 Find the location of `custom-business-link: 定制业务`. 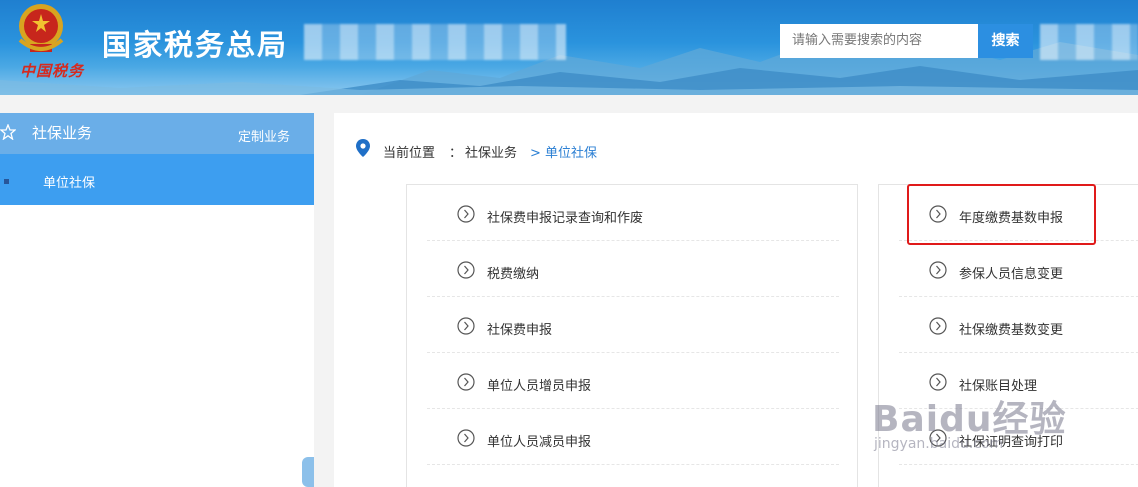

custom-business-link: 定制业务 is located at coordinates (264, 135).